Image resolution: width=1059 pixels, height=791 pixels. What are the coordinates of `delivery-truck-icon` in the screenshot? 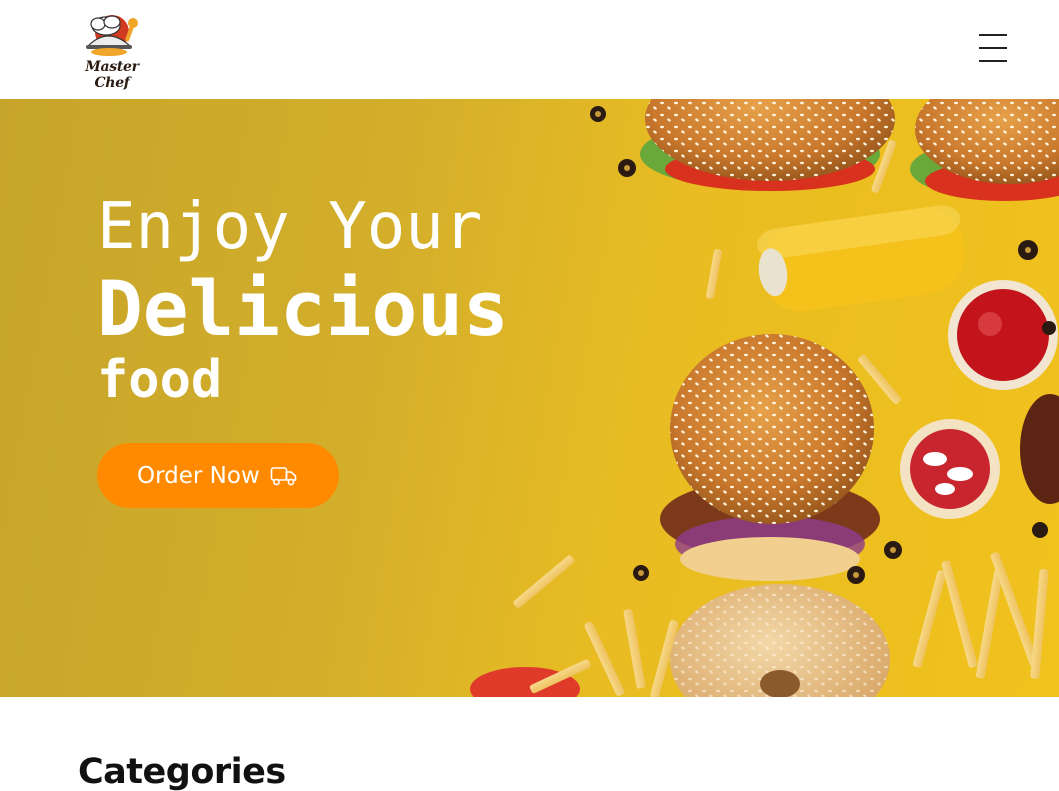 It's located at (283, 475).